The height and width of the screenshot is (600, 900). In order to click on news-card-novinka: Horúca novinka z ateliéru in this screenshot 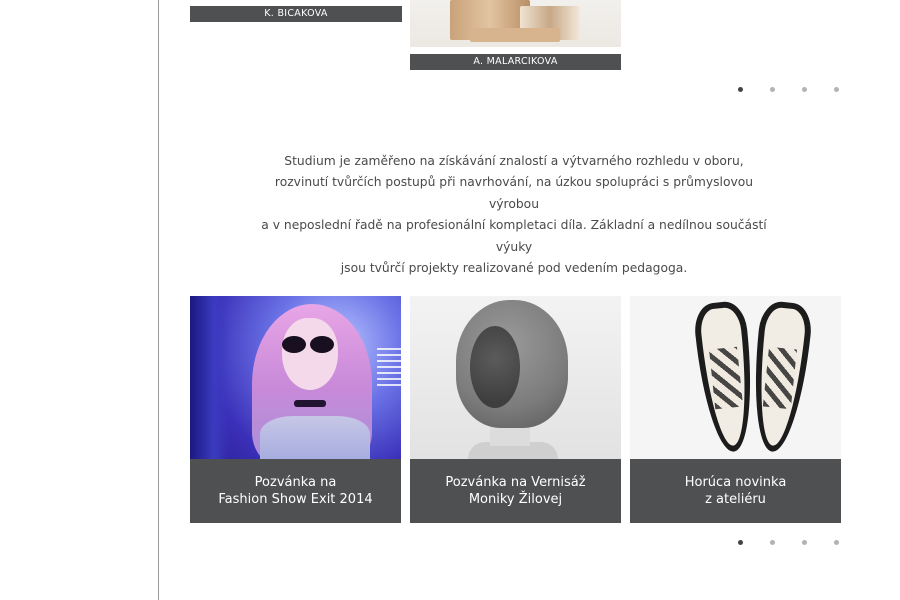, I will do `click(735, 409)`.